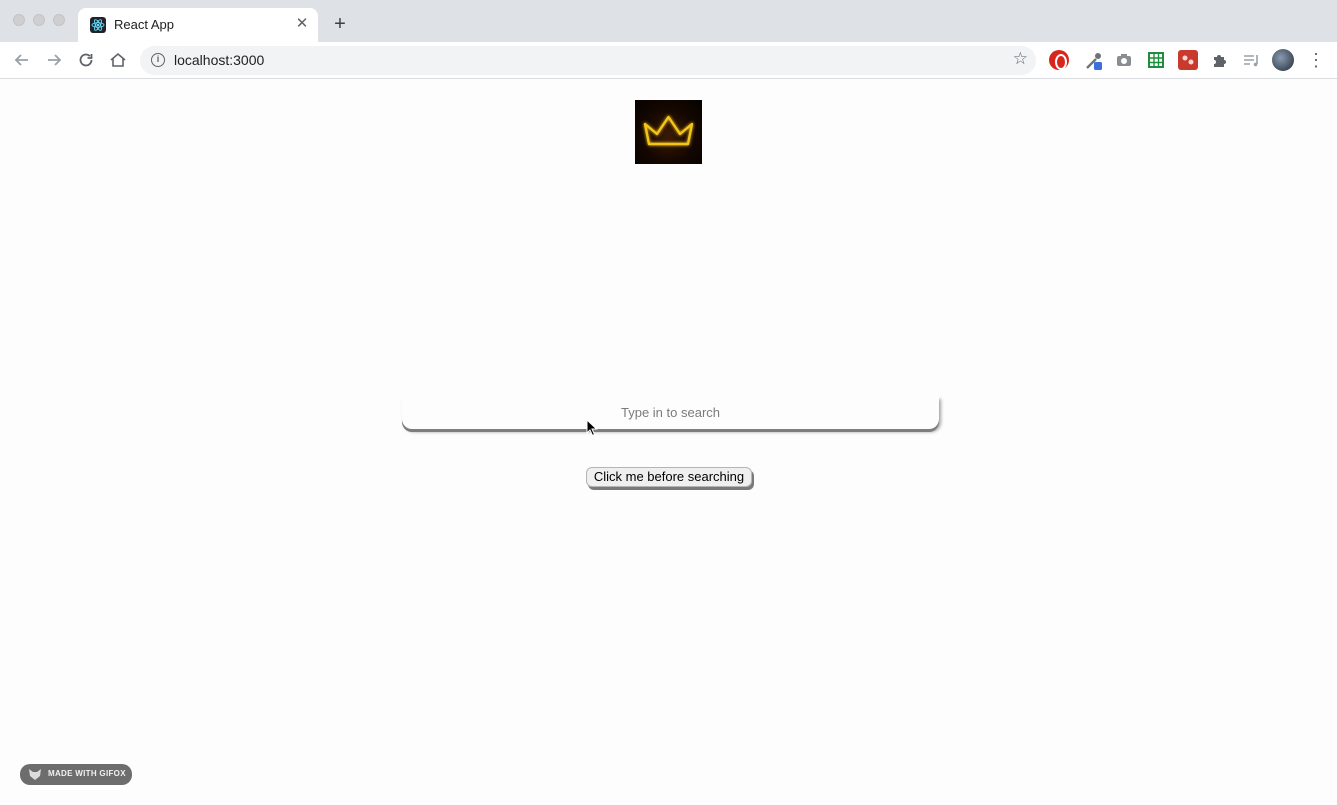 The image size is (1337, 805). What do you see at coordinates (19, 20) in the screenshot?
I see `window-close-button` at bounding box center [19, 20].